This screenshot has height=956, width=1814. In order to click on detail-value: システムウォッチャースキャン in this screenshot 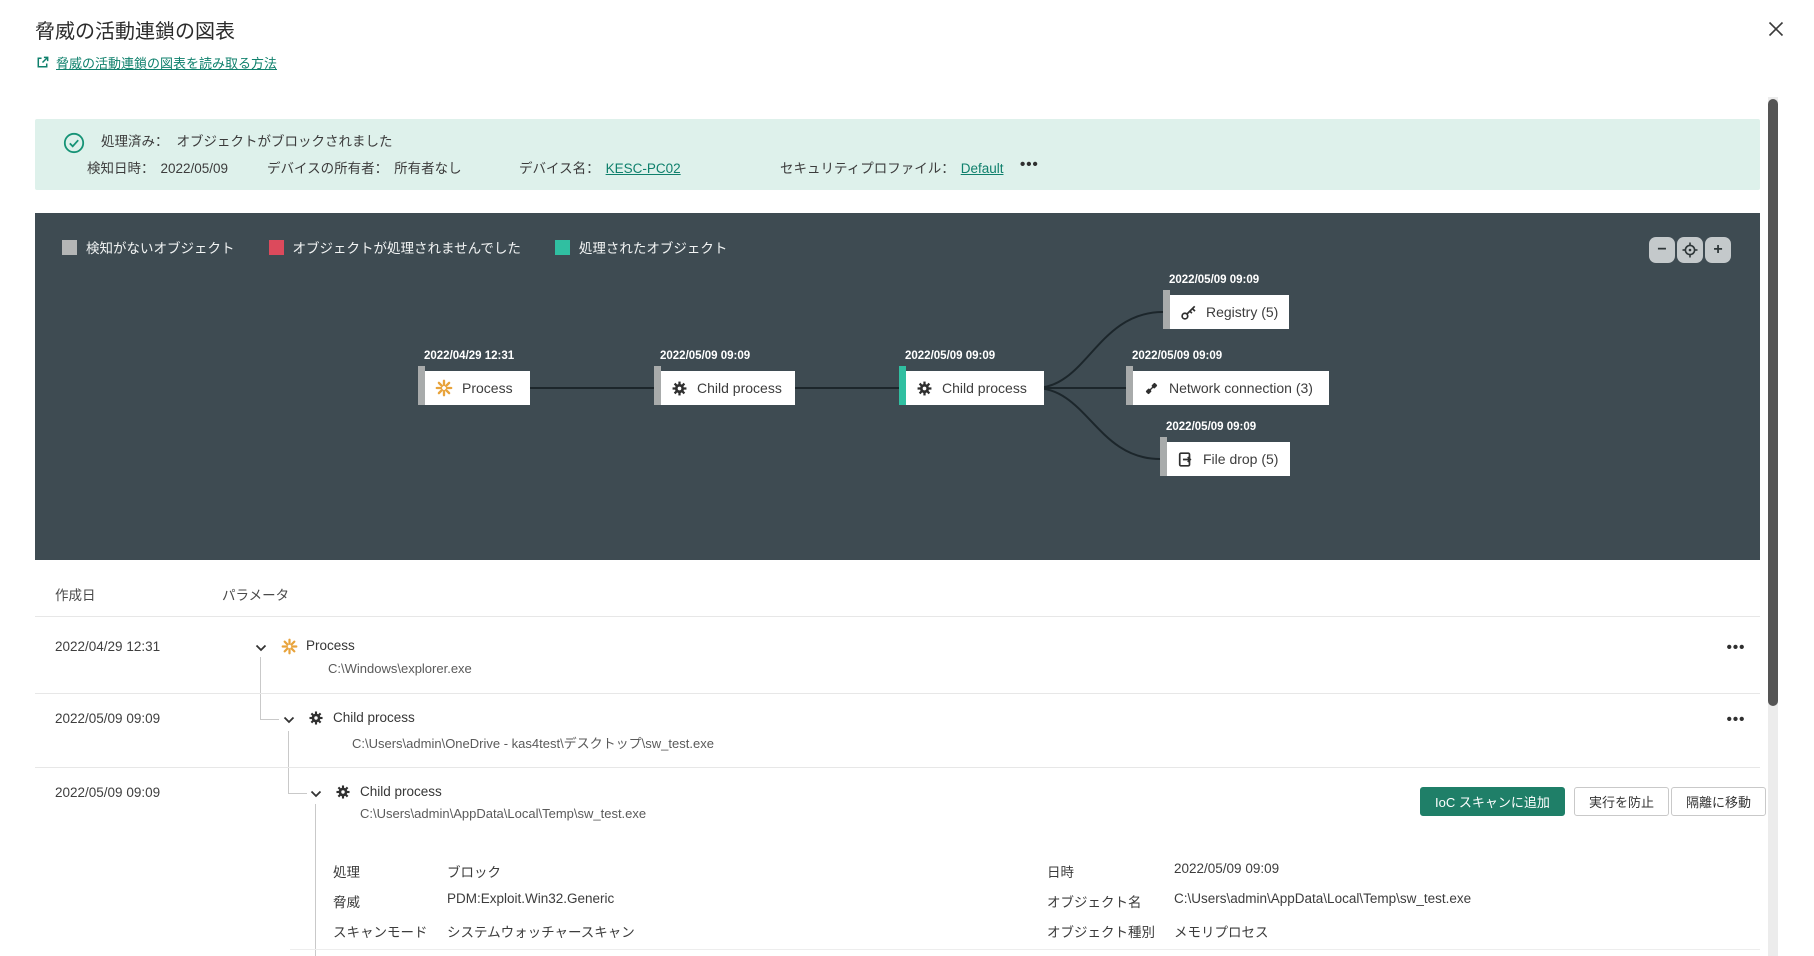, I will do `click(541, 932)`.